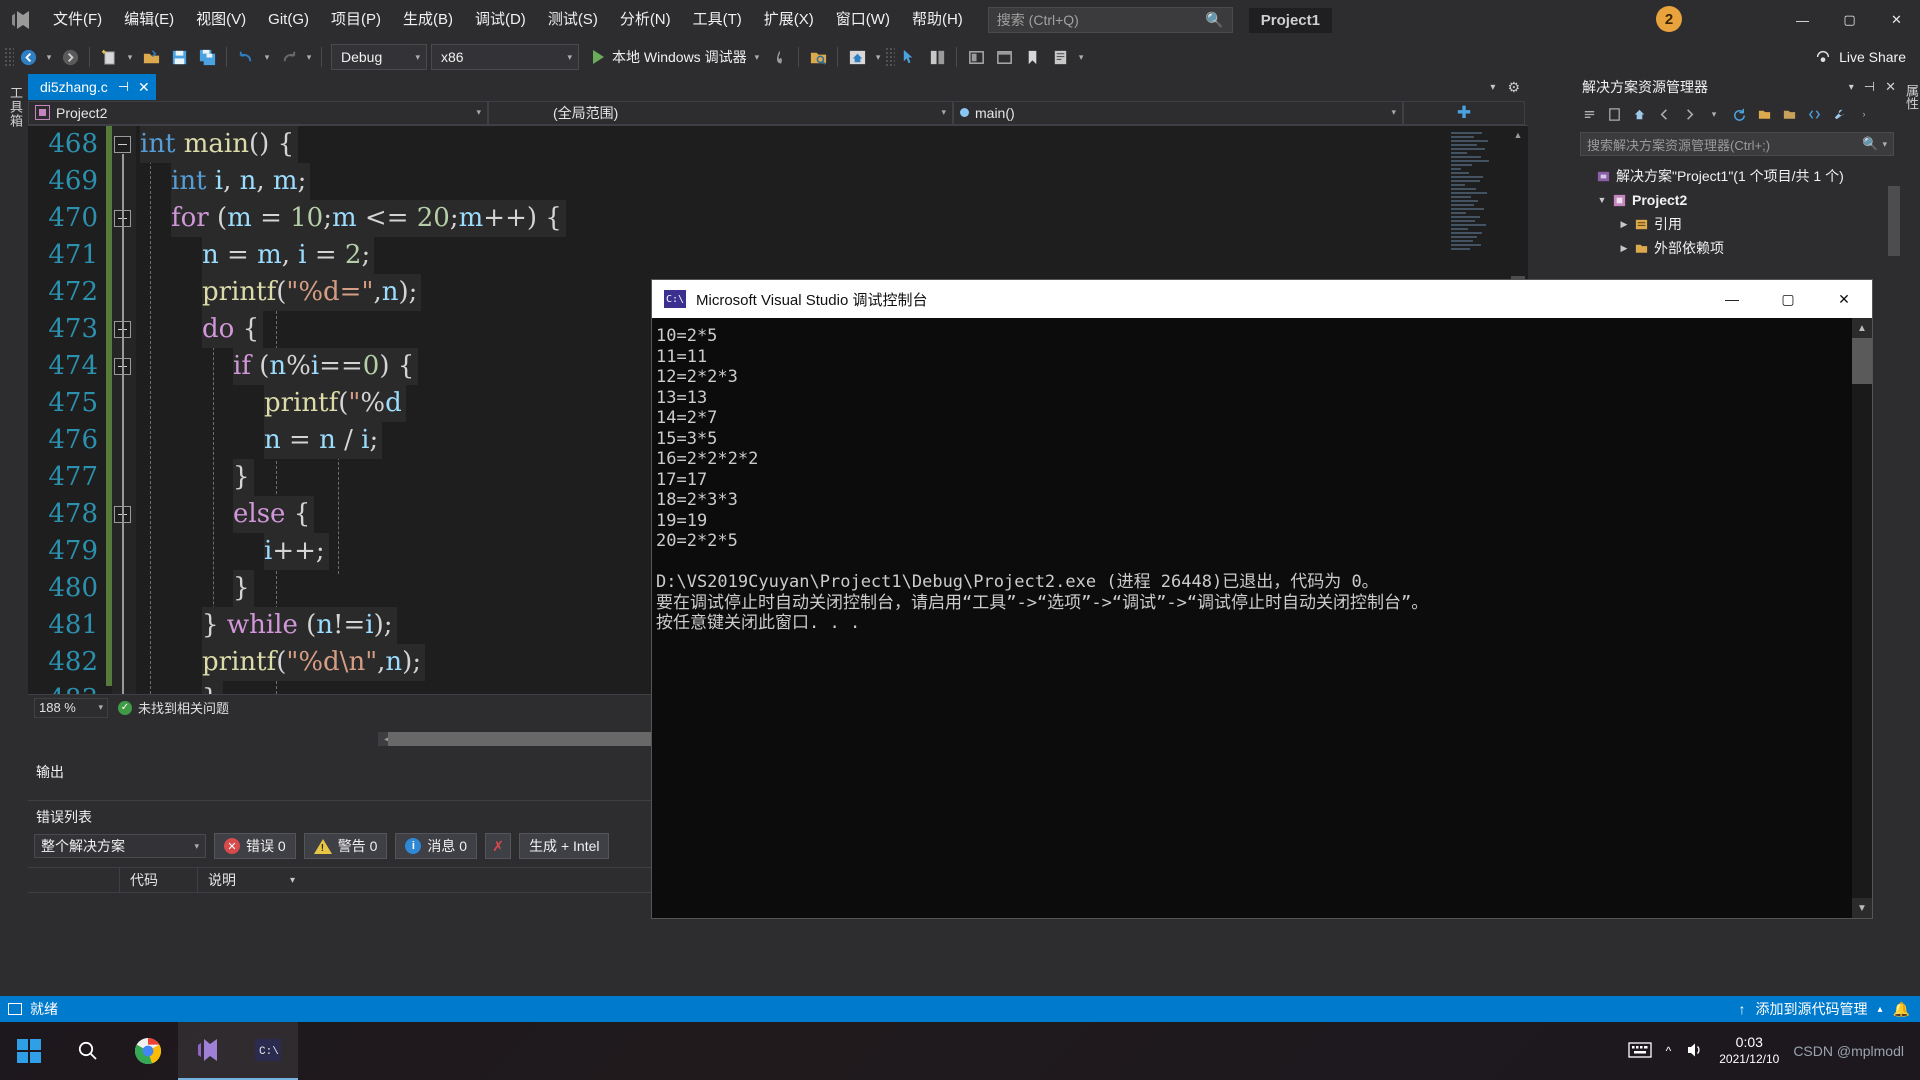 Image resolution: width=1920 pixels, height=1080 pixels. I want to click on solution-explorer-search: 搜索解决方案资源管理器(Ctrl+;) 🔍 ▾, so click(1737, 144).